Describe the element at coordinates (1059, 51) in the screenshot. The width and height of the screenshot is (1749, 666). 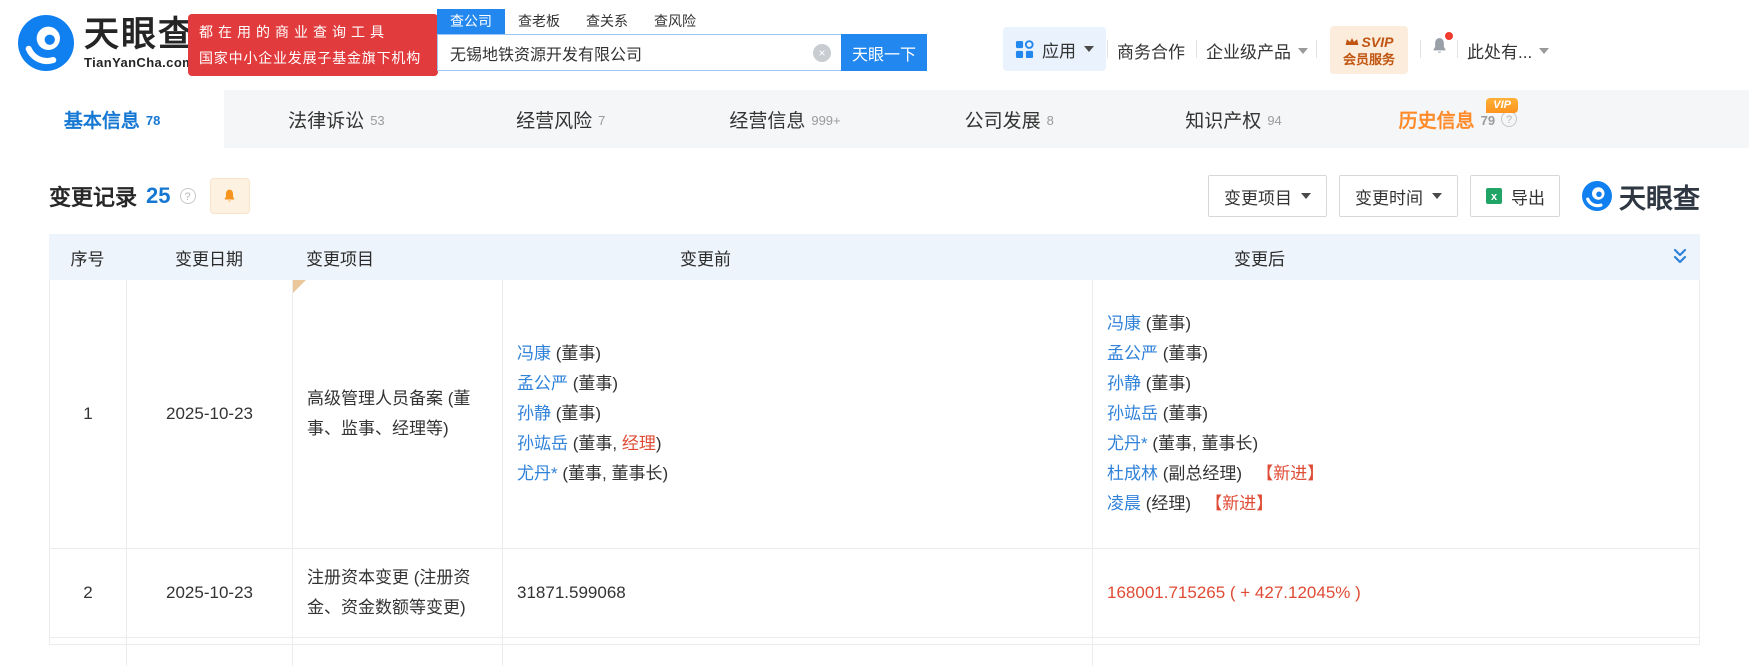
I see `apps-label: 应用` at that location.